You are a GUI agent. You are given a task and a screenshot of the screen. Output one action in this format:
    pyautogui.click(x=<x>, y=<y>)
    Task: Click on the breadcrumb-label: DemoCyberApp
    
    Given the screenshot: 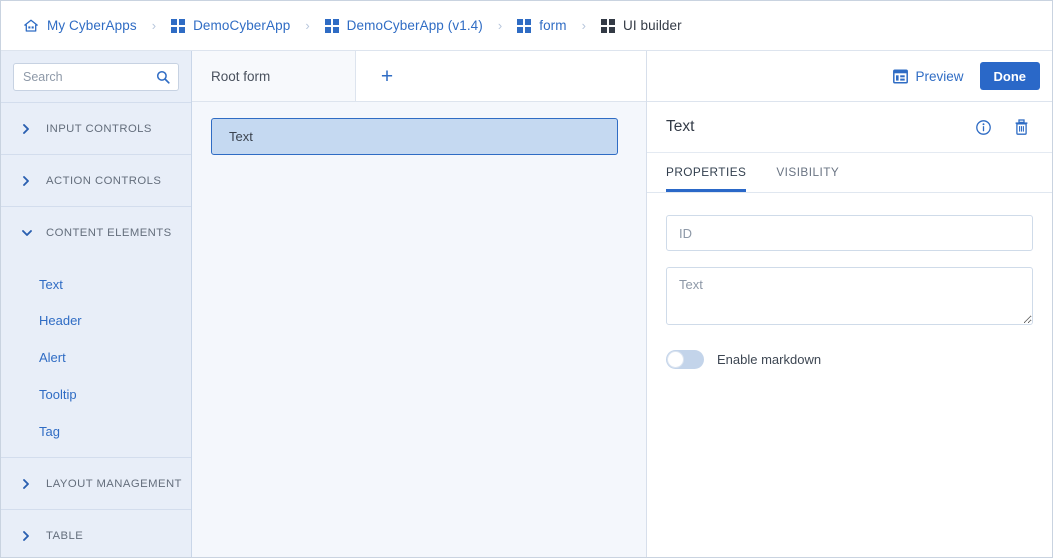 What is the action you would take?
    pyautogui.click(x=242, y=25)
    